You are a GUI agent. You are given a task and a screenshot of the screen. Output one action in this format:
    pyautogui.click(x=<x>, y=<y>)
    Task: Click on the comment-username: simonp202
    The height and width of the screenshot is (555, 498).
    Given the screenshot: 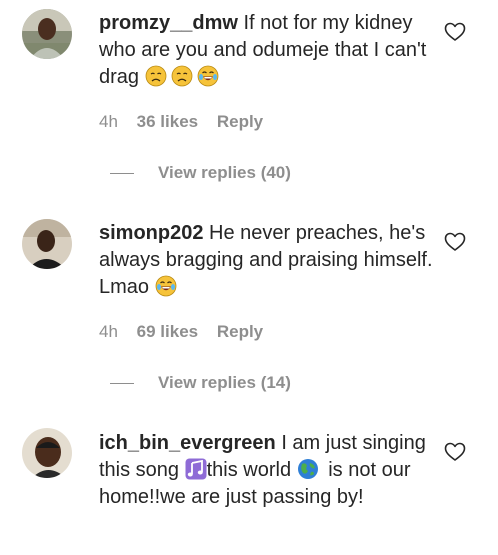 What is the action you would take?
    pyautogui.click(x=151, y=233)
    